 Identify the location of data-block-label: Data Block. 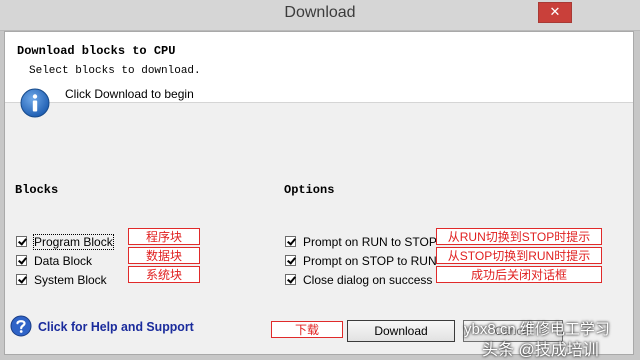
(63, 261).